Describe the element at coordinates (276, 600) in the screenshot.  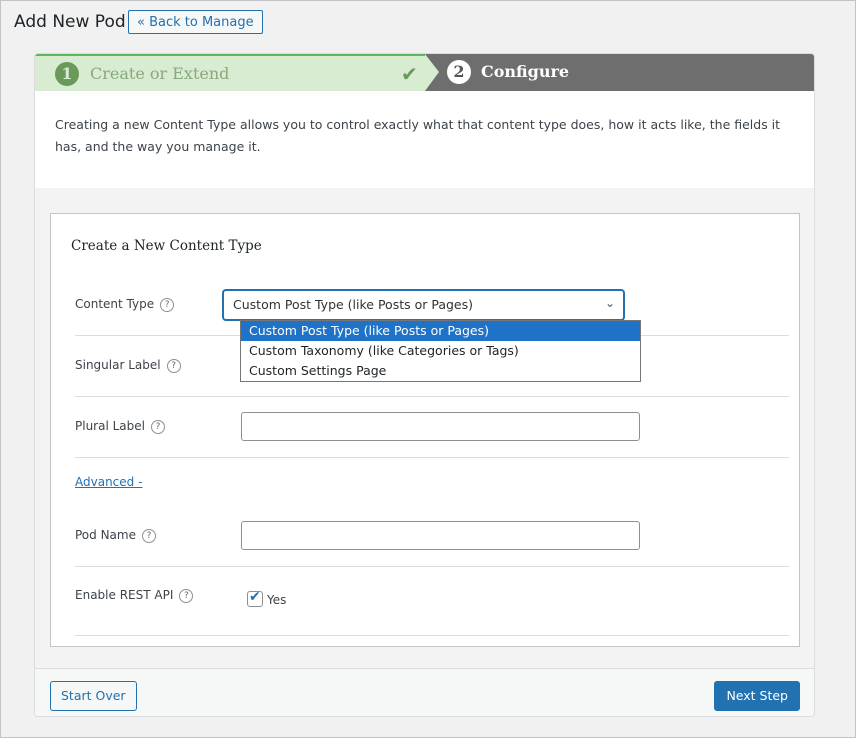
I see `rest-api-checkbox-label: Yes` at that location.